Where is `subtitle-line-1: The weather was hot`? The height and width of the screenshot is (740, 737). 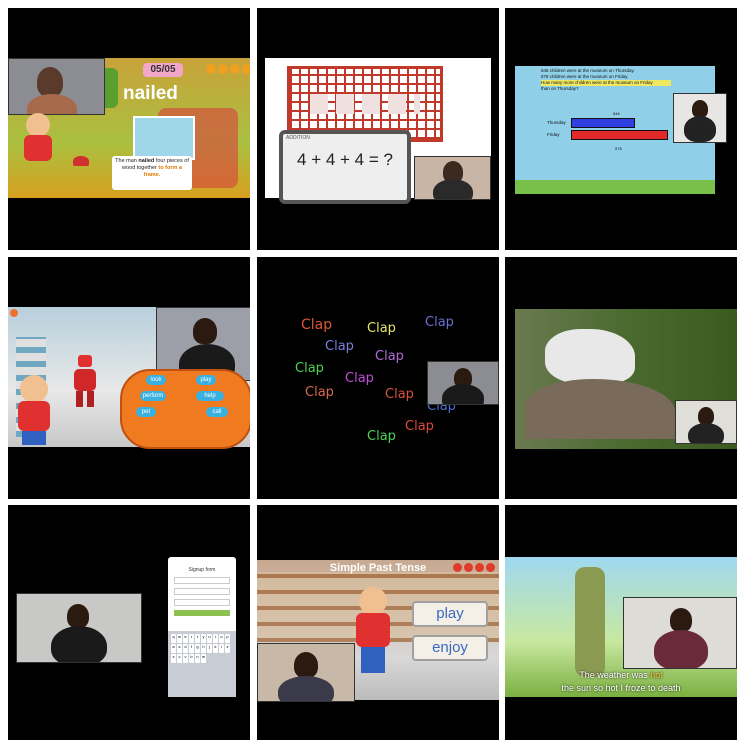
subtitle-line-1: The weather was hot is located at coordinates (621, 675).